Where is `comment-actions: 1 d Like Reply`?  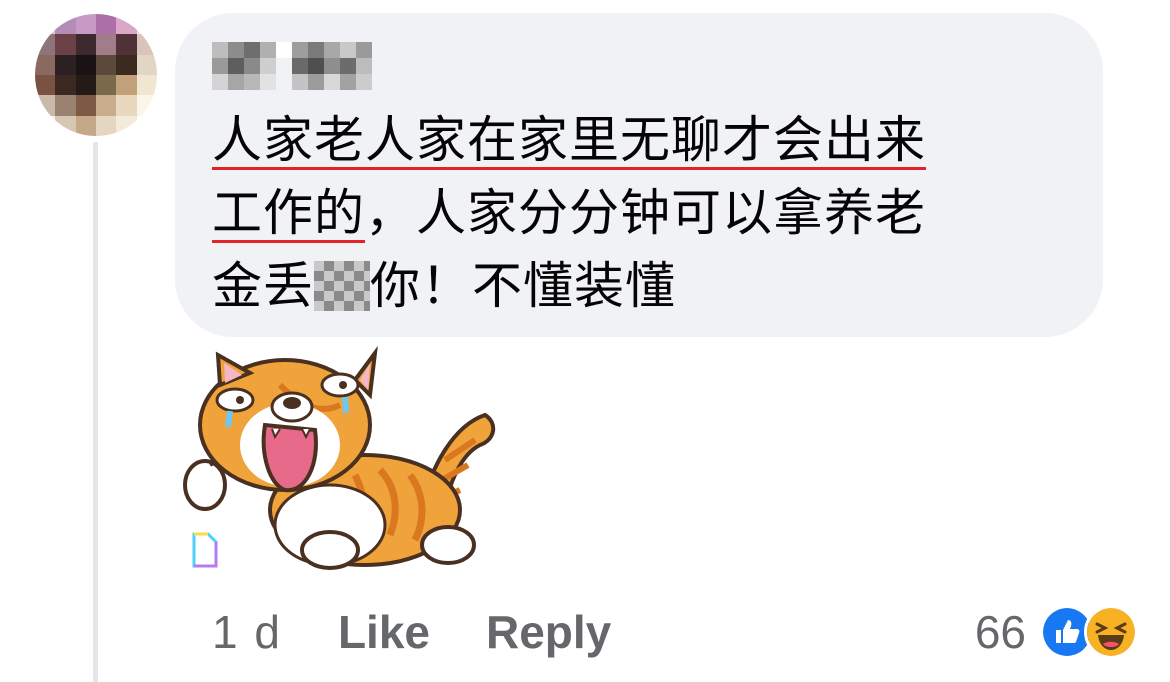 comment-actions: 1 d Like Reply is located at coordinates (411, 632).